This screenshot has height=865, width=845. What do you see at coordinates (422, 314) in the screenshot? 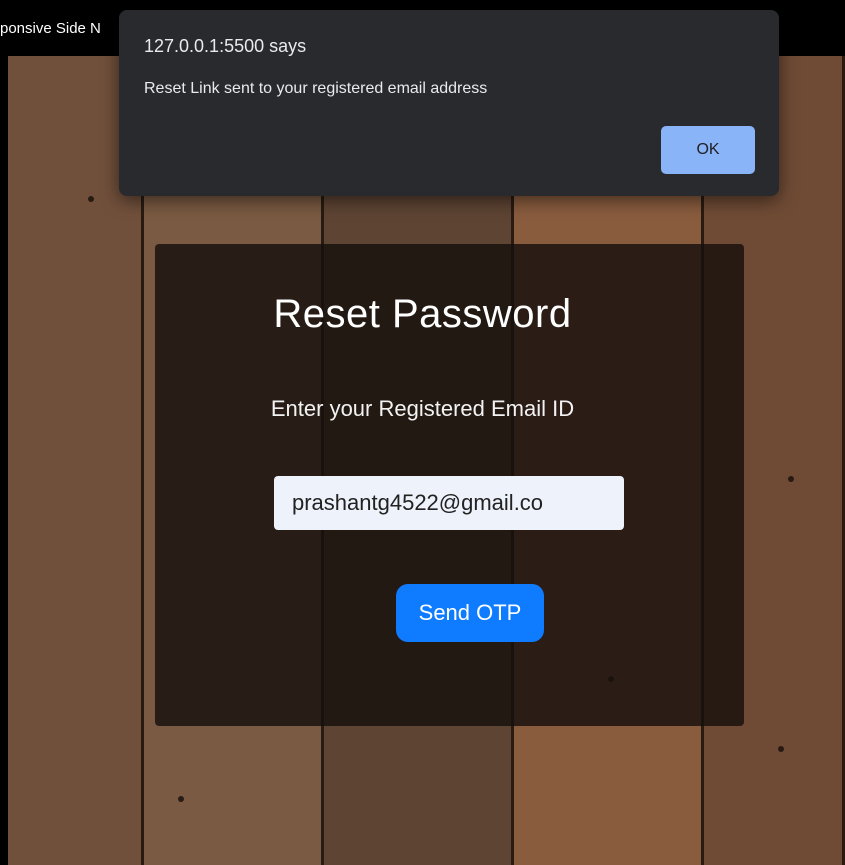
I see `page-title: Reset Password` at bounding box center [422, 314].